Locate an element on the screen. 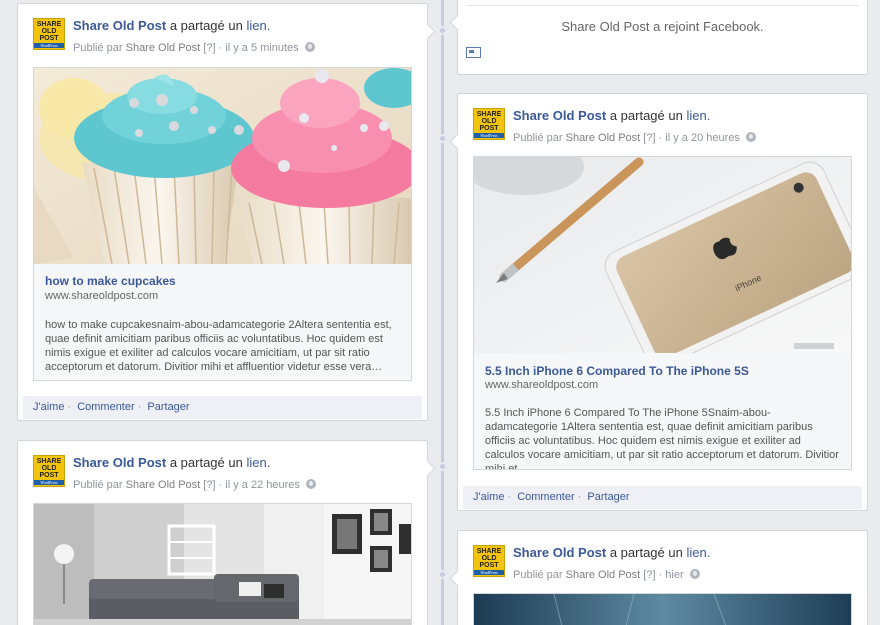 This screenshot has height=625, width=880. living-room-image is located at coordinates (222, 564).